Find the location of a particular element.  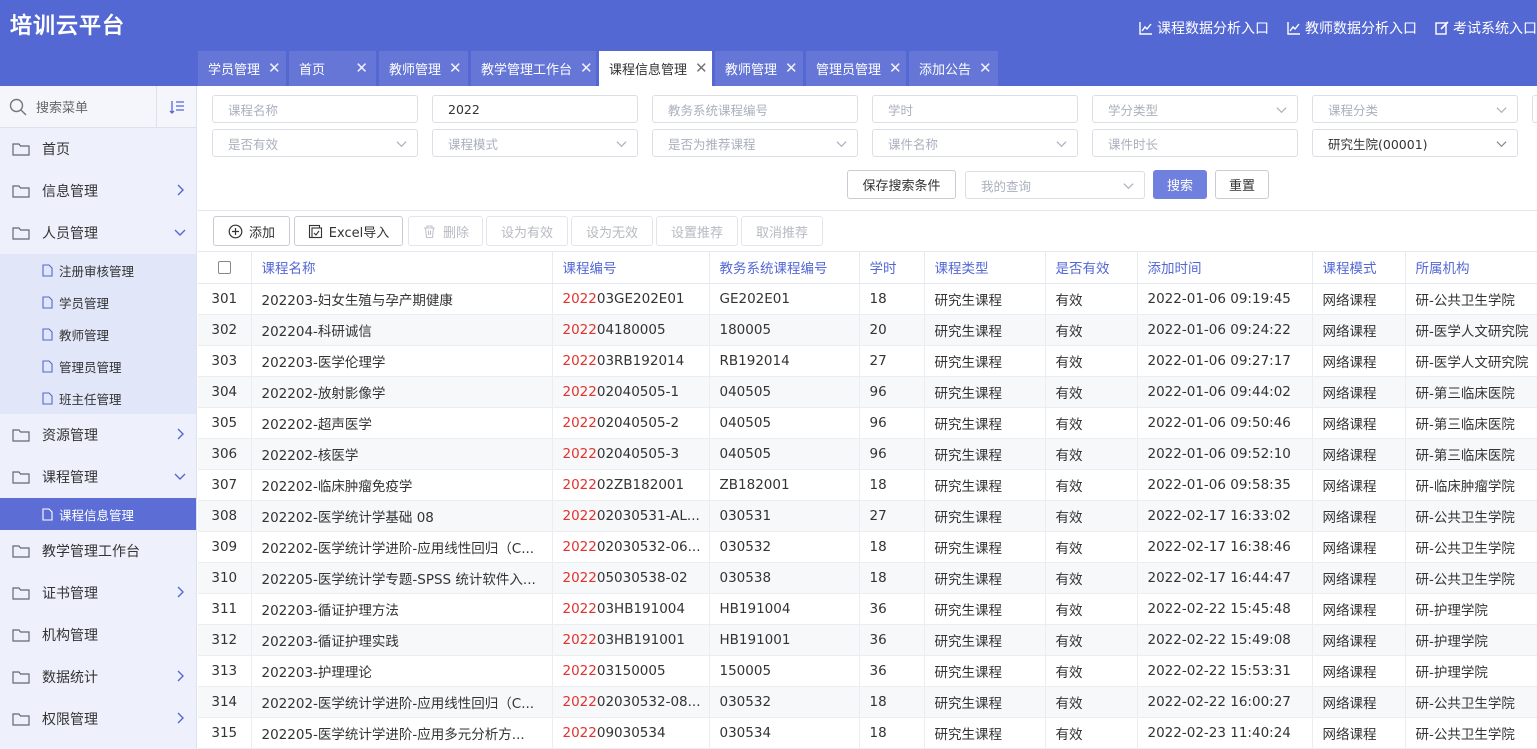

course-name-cell: 202202-放射影像学 is located at coordinates (402, 392).